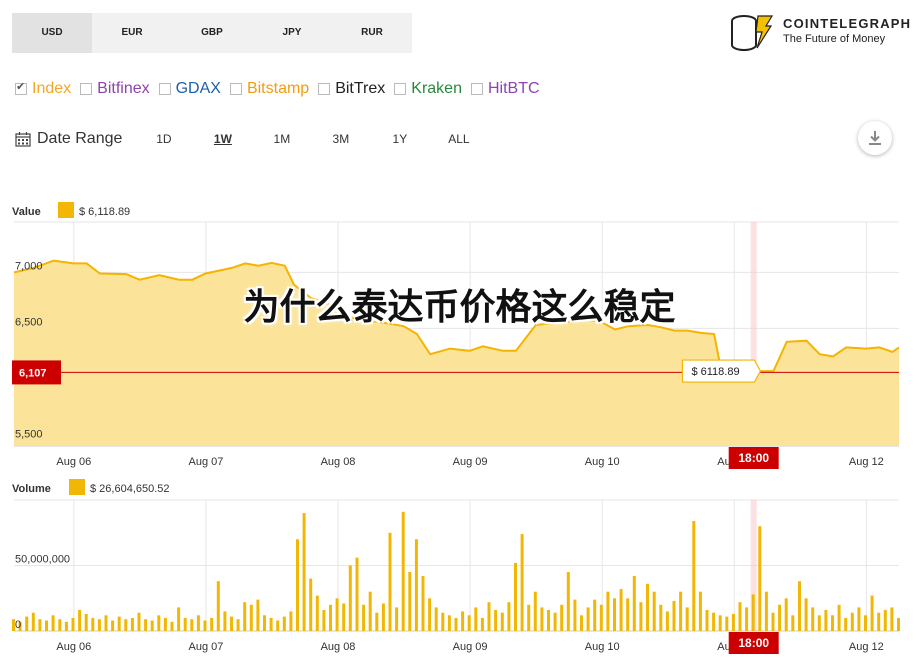 This screenshot has height=668, width=919. Describe the element at coordinates (73, 647) in the screenshot. I see `volume-x-tick: Aug 06` at that location.